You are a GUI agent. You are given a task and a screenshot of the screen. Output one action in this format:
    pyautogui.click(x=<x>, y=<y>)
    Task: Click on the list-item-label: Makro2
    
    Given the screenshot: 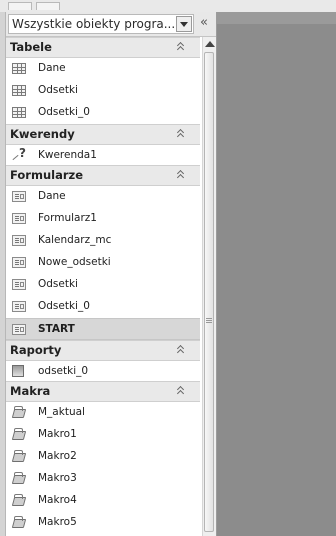 What is the action you would take?
    pyautogui.click(x=57, y=456)
    